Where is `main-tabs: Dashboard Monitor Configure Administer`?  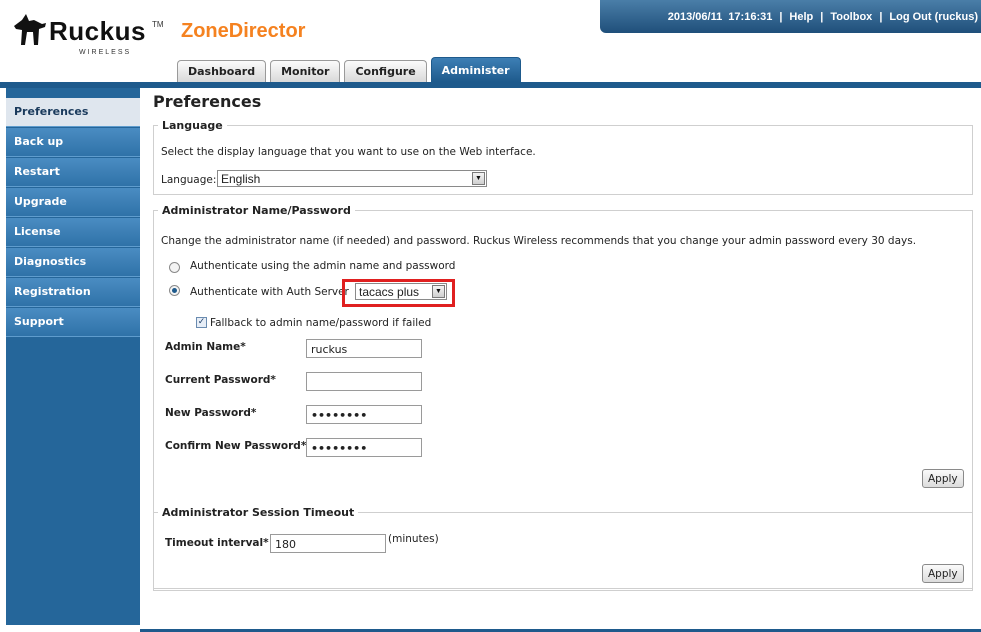 main-tabs: Dashboard Monitor Configure Administer is located at coordinates (349, 69).